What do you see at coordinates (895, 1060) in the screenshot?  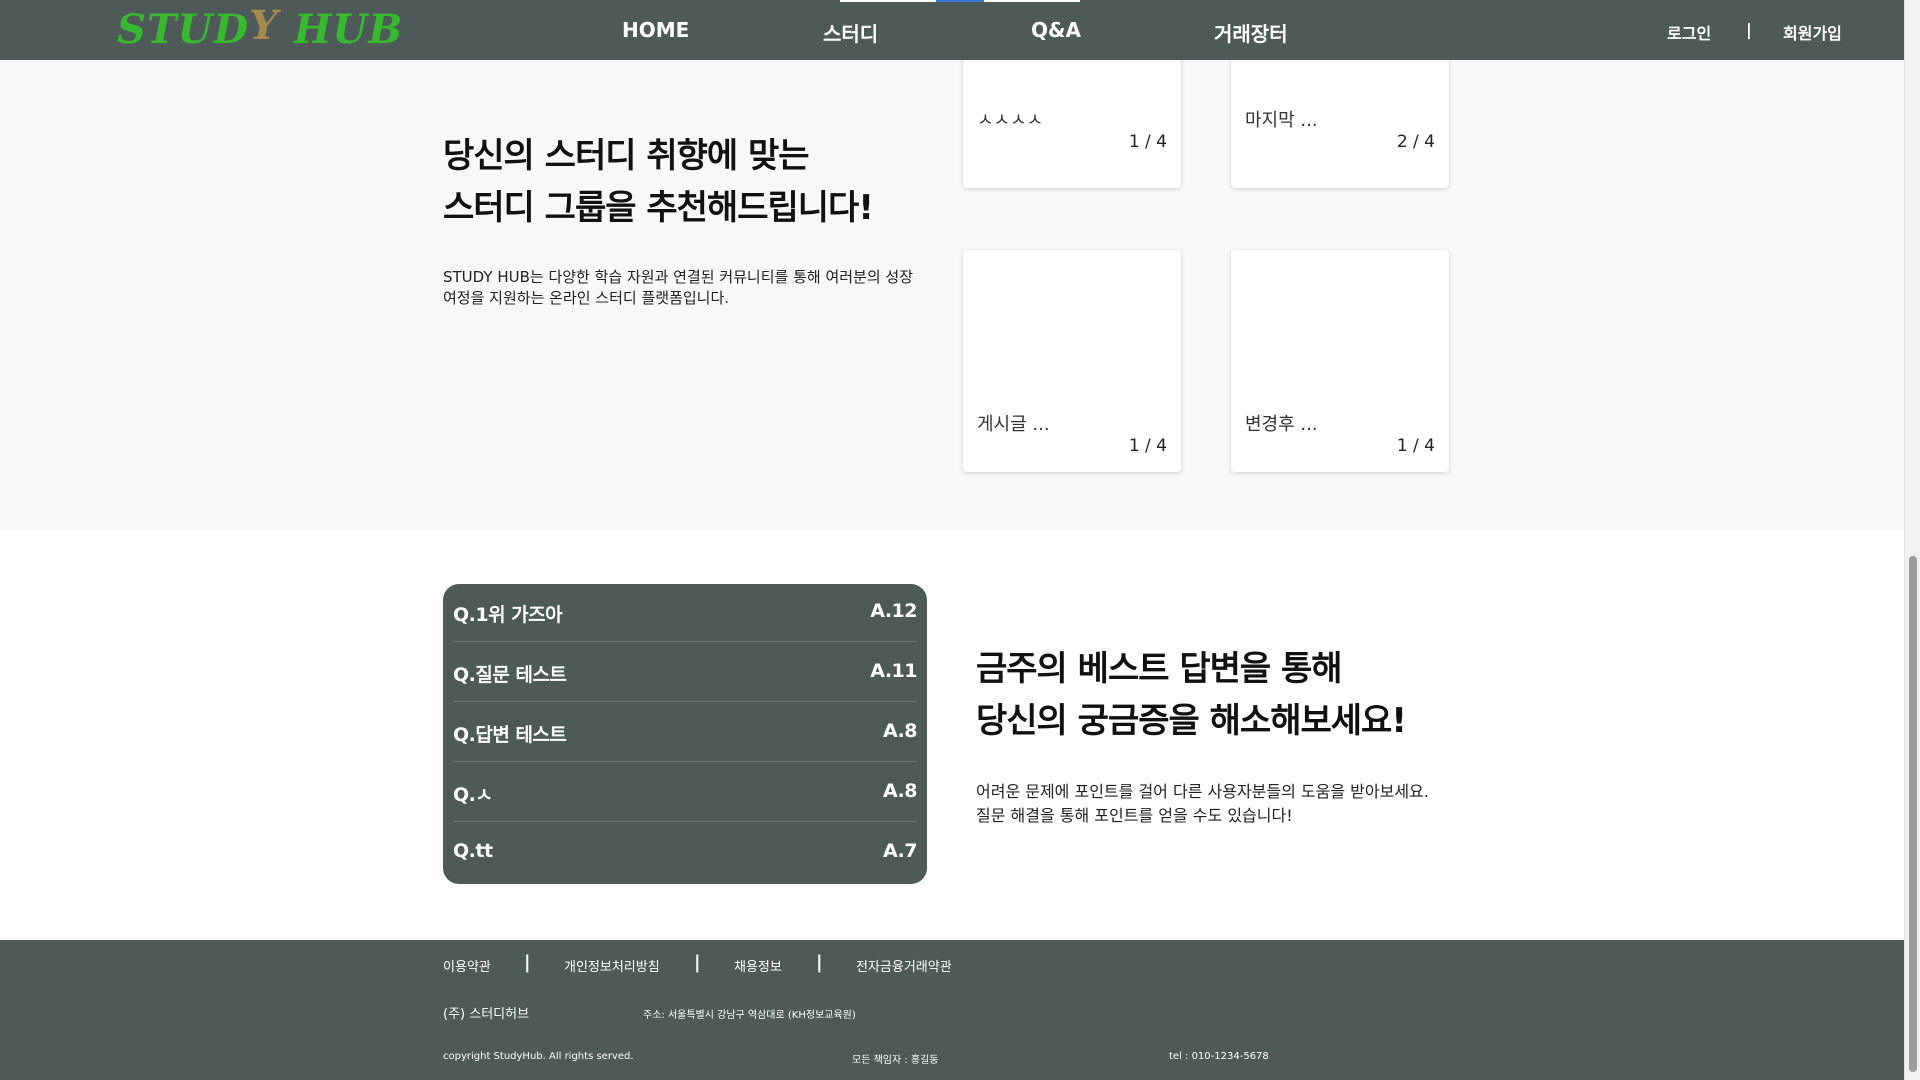 I see `footer-manager: 모든 책임자 : 홍길동` at bounding box center [895, 1060].